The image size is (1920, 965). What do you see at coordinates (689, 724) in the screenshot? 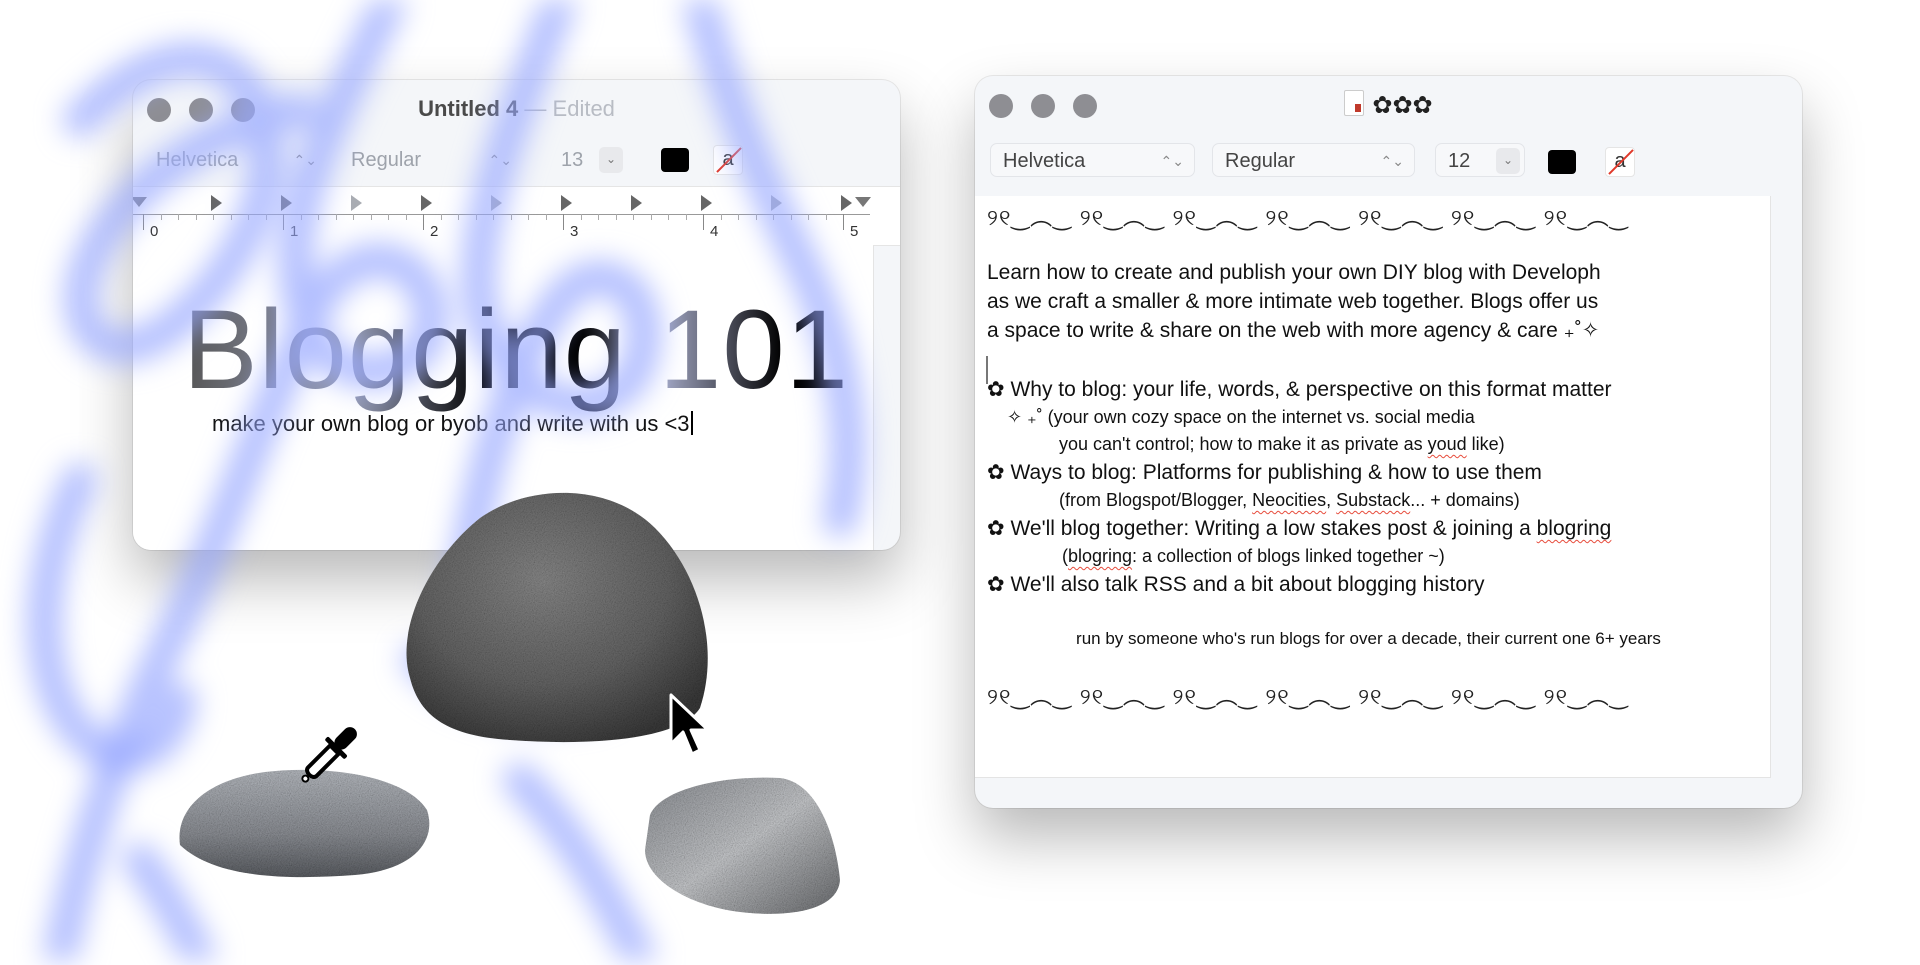
I see `mouse-pointer-icon` at bounding box center [689, 724].